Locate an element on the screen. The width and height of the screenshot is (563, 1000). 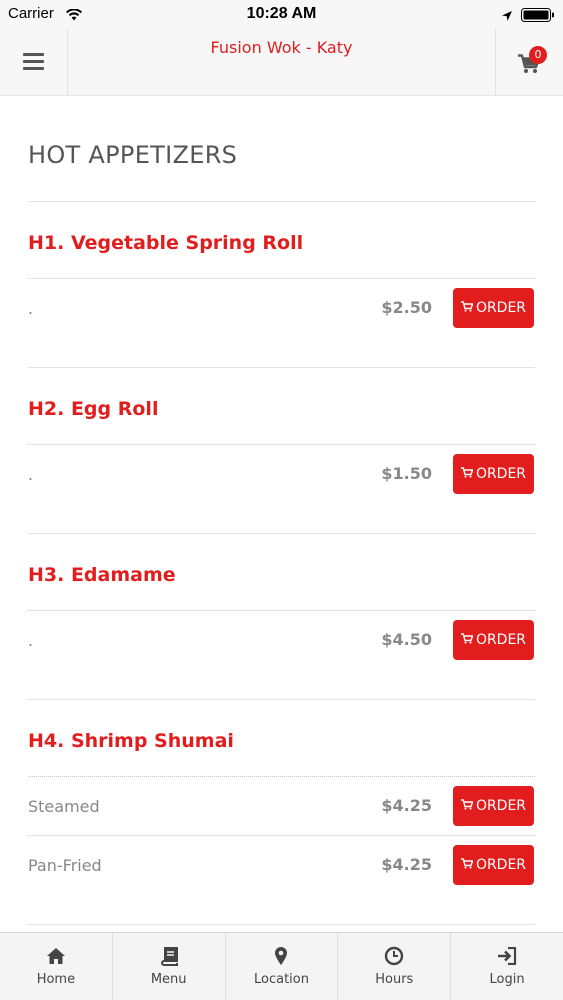
nav-home: Home is located at coordinates (56, 966).